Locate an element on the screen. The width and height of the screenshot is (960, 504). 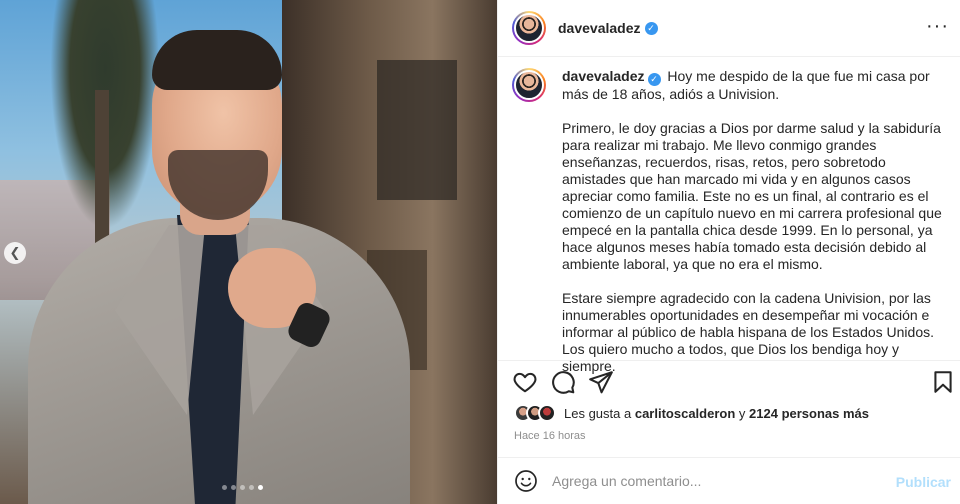
publish-button: Publicar is located at coordinates (923, 482).